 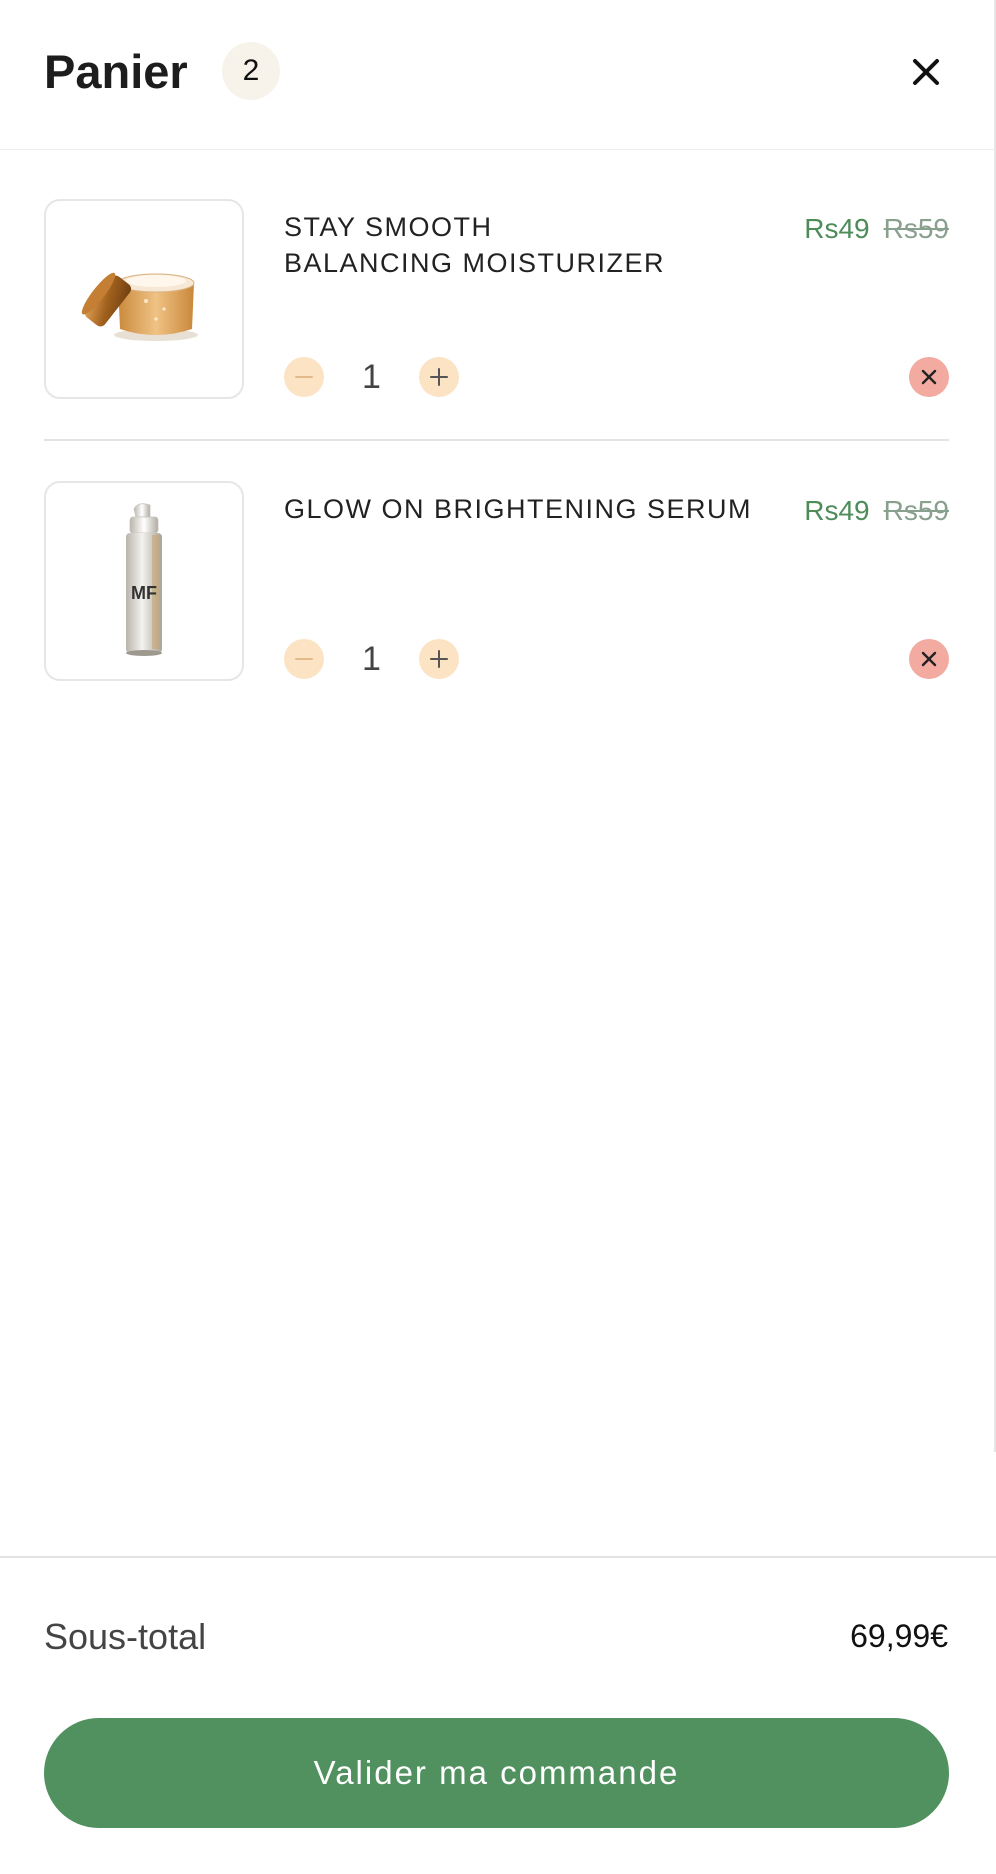 What do you see at coordinates (139, 306) in the screenshot?
I see `moisturizer-jar-image` at bounding box center [139, 306].